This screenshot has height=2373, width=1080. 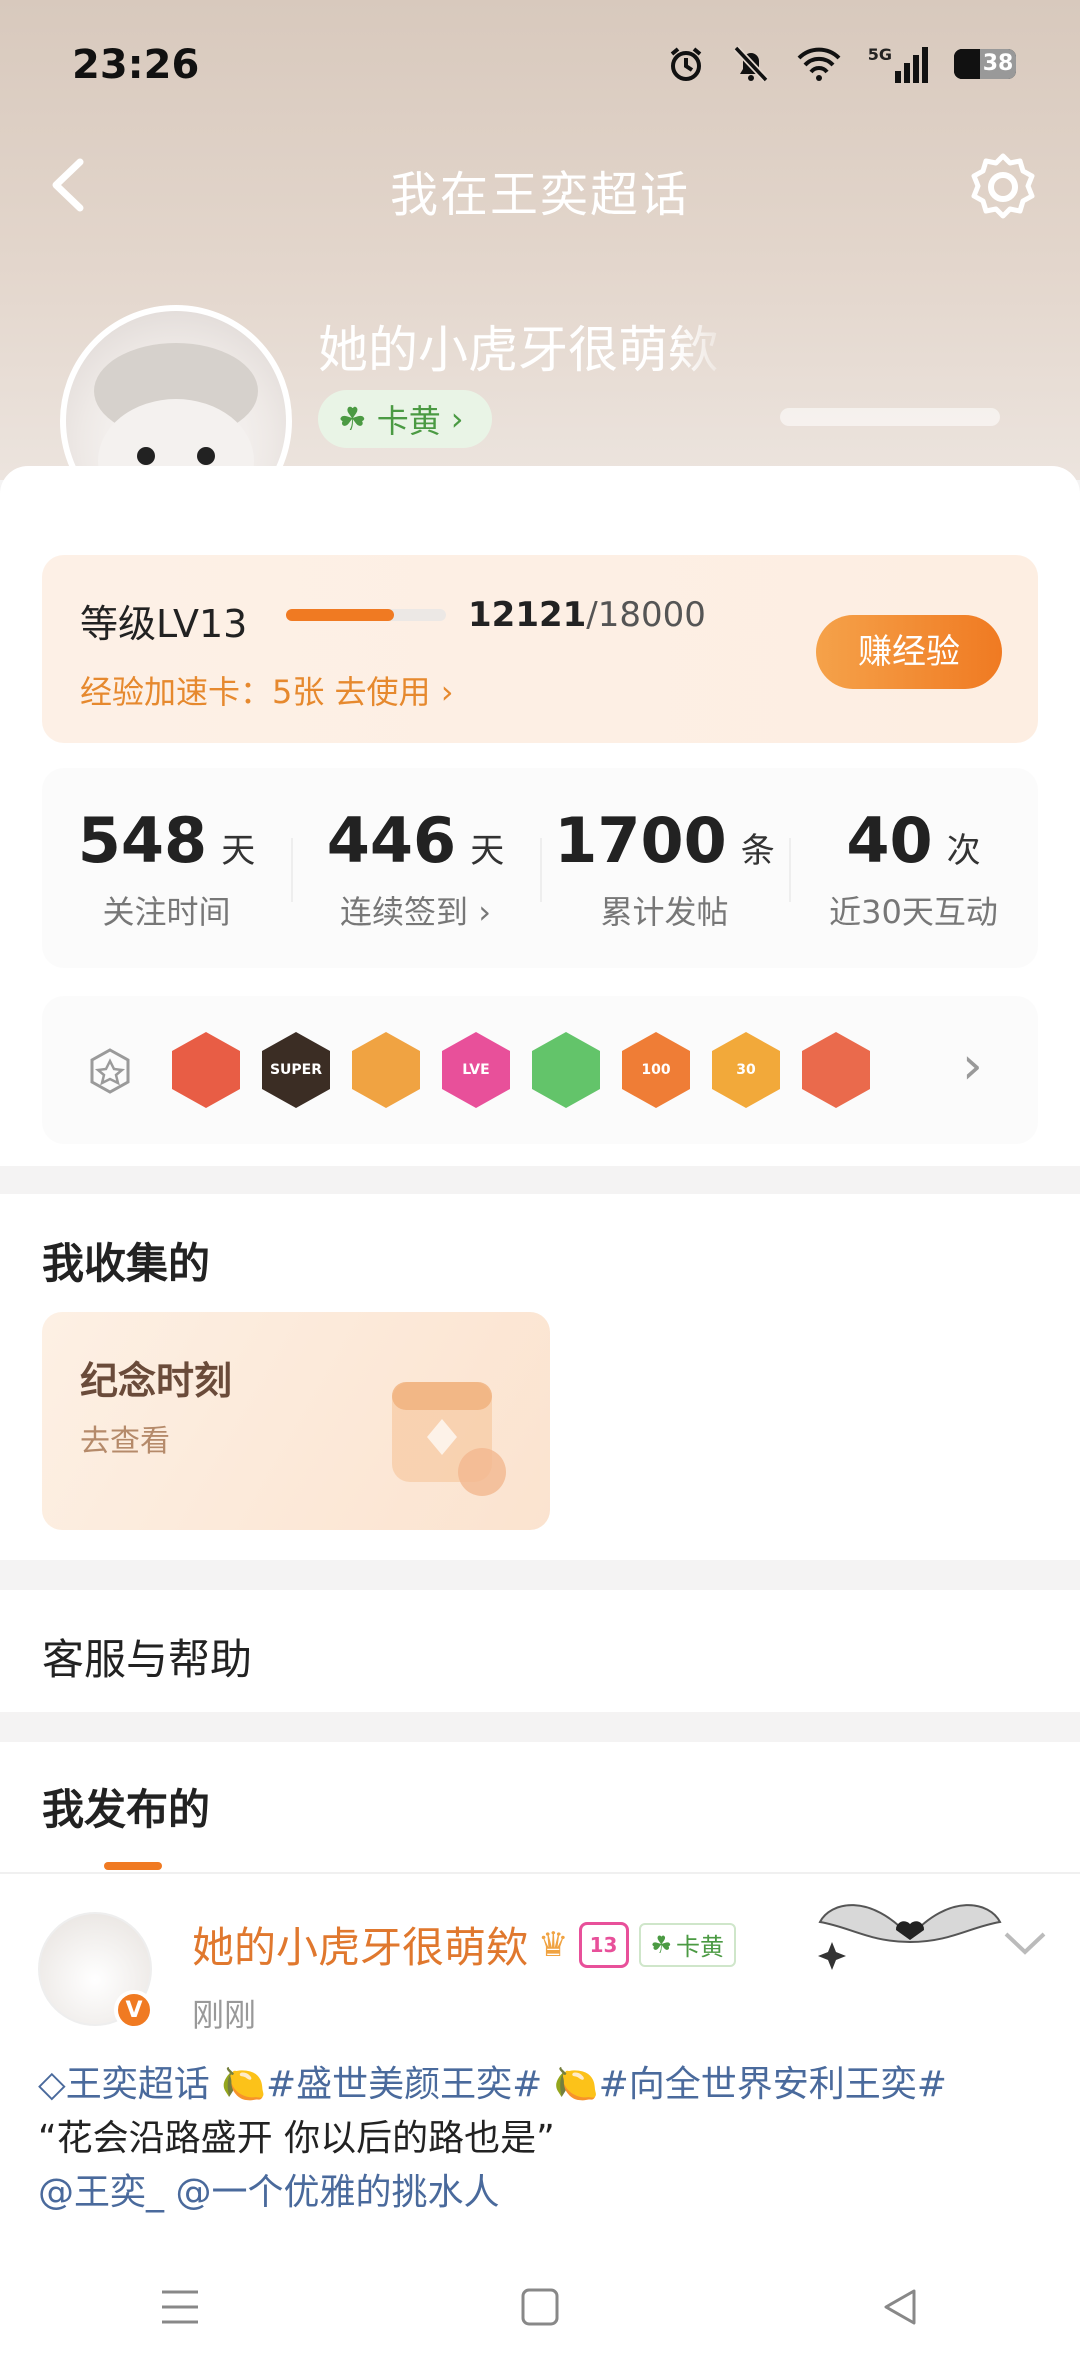 I want to click on mute-bell-icon, so click(x=751, y=64).